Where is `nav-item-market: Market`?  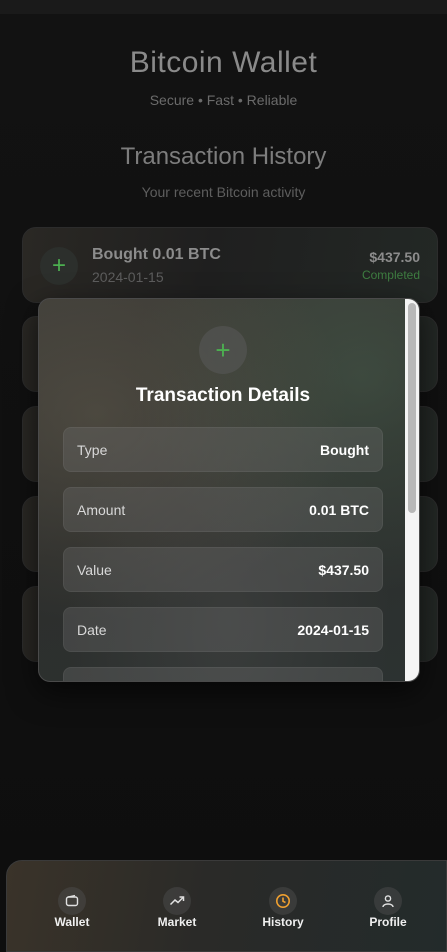 nav-item-market: Market is located at coordinates (177, 908).